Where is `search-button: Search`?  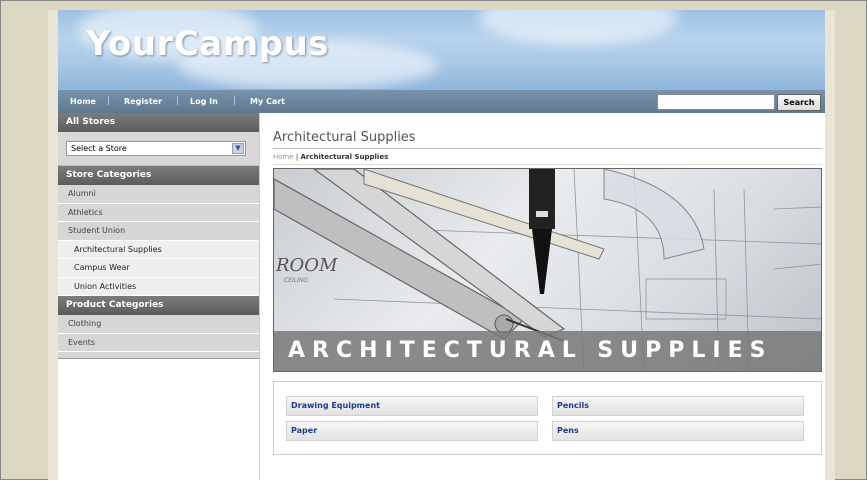 search-button: Search is located at coordinates (799, 102).